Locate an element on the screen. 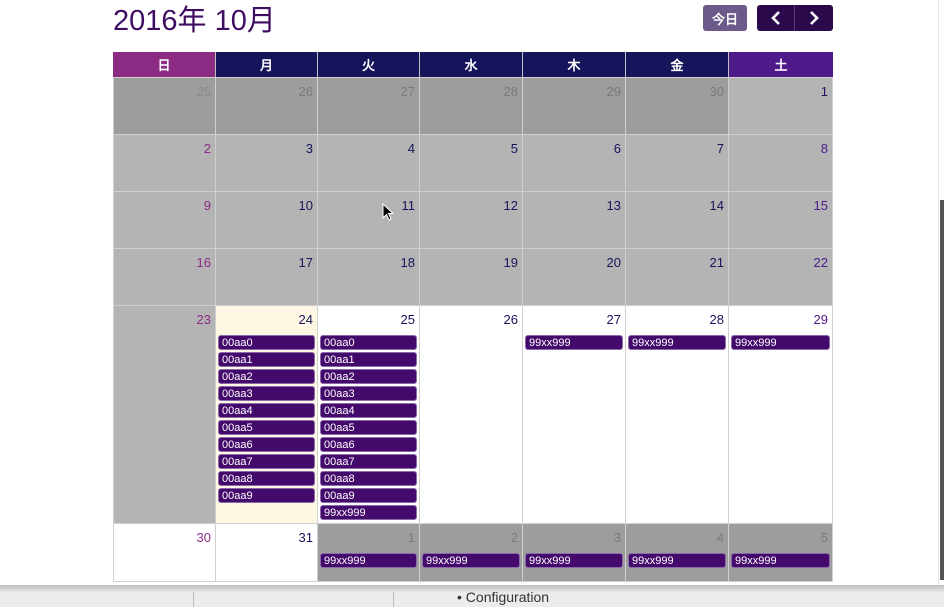  week-row: 25 26 27 28 29 30 1 is located at coordinates (473, 105).